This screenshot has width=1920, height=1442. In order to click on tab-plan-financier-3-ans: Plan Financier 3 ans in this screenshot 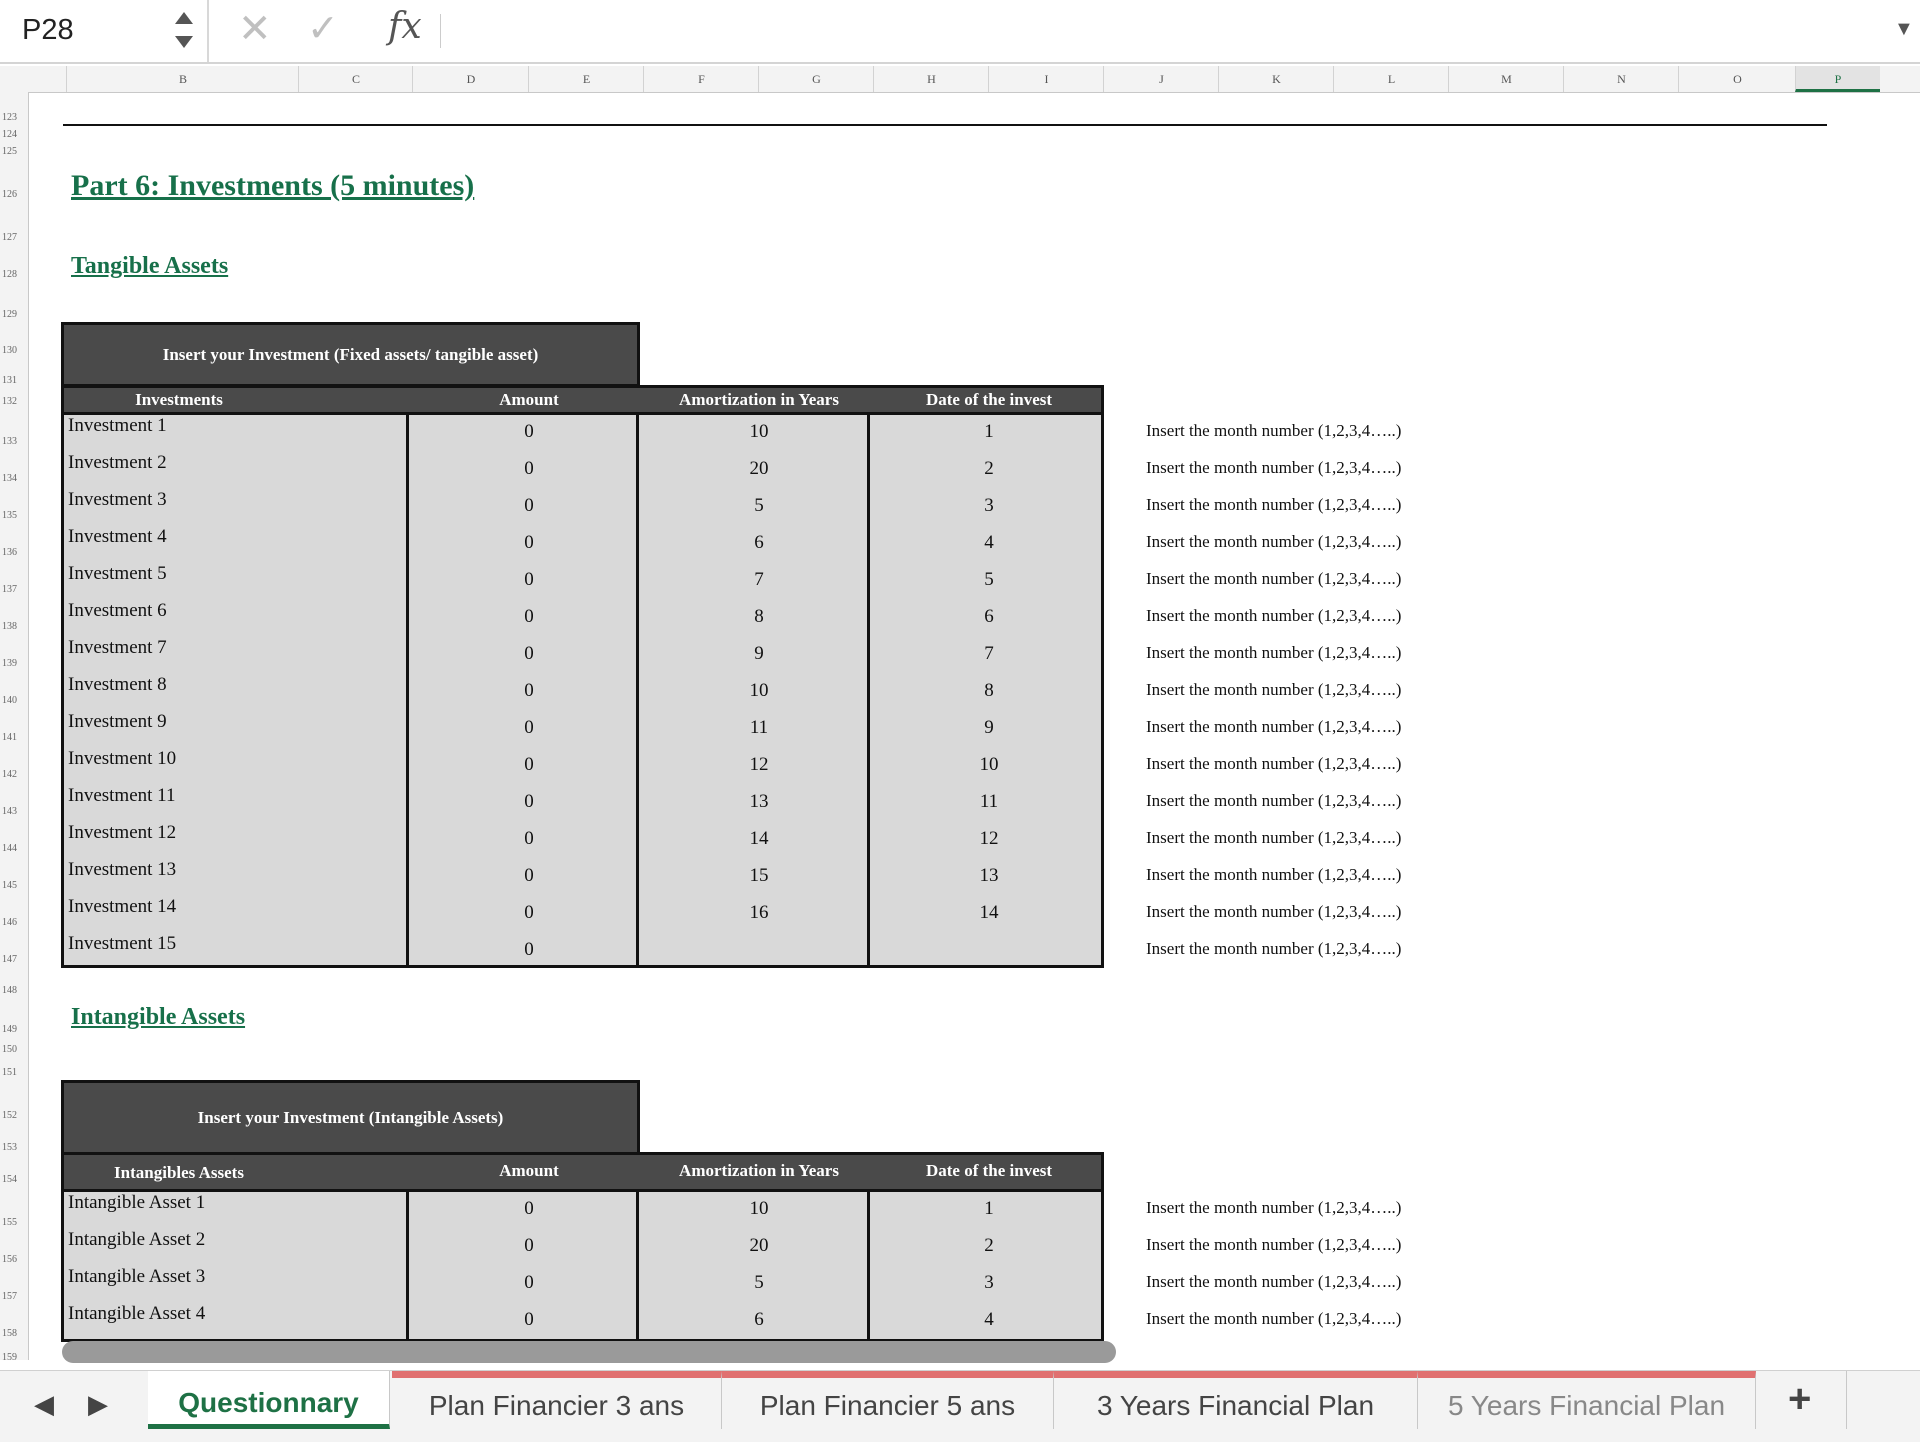, I will do `click(557, 1400)`.